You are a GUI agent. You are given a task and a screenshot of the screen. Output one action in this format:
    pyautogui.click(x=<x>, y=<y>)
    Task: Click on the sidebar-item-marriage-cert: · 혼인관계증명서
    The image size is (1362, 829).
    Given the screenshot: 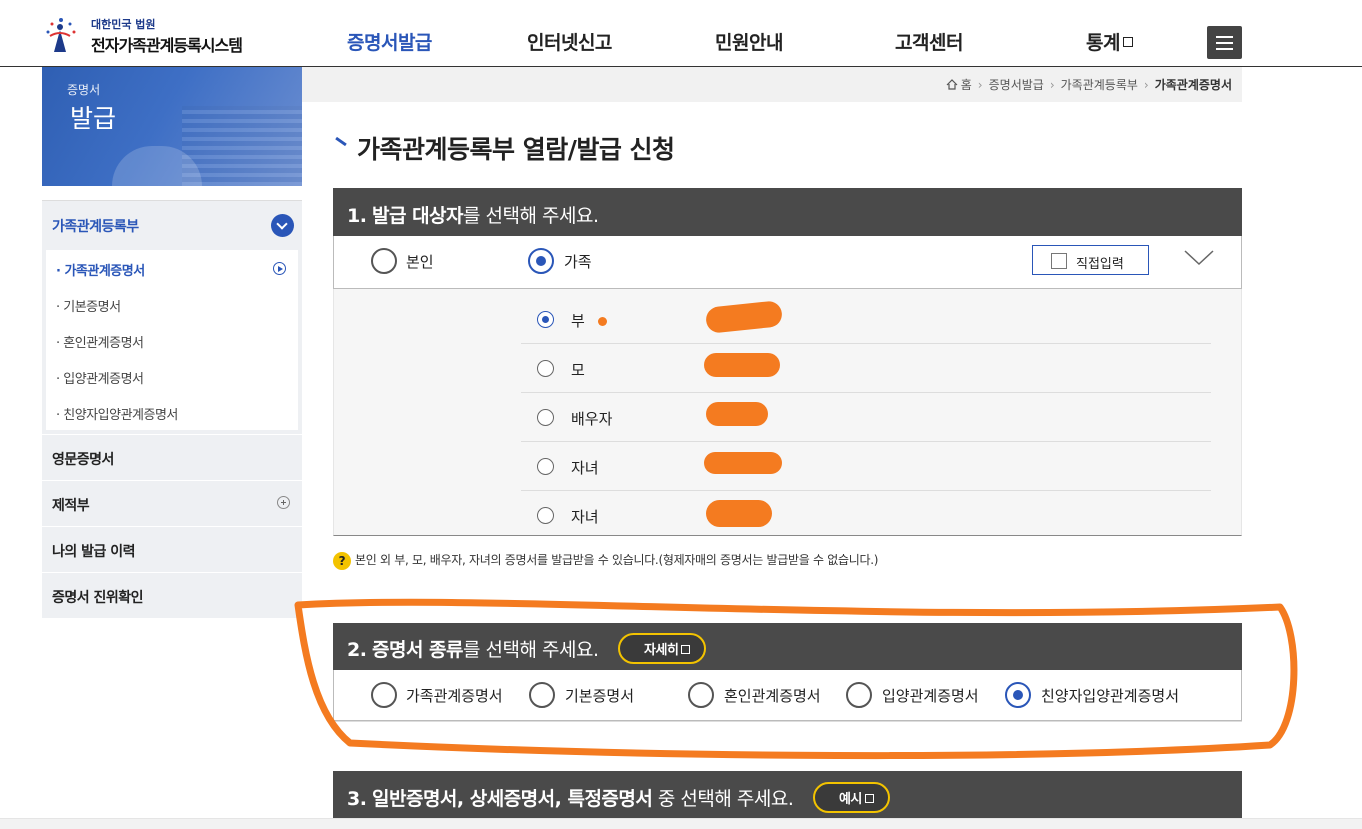 What is the action you would take?
    pyautogui.click(x=172, y=340)
    